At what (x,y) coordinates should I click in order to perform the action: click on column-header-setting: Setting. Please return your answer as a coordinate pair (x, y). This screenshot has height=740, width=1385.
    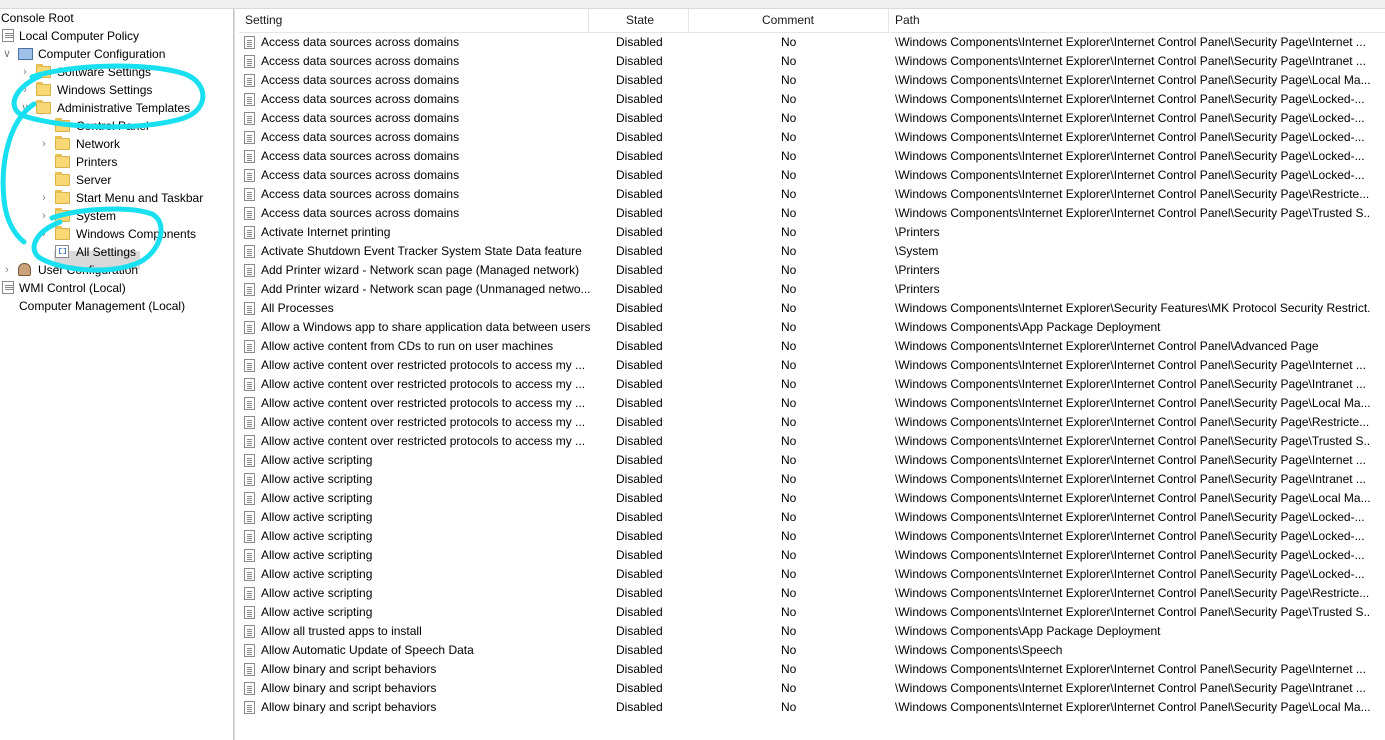
    Looking at the image, I should click on (263, 20).